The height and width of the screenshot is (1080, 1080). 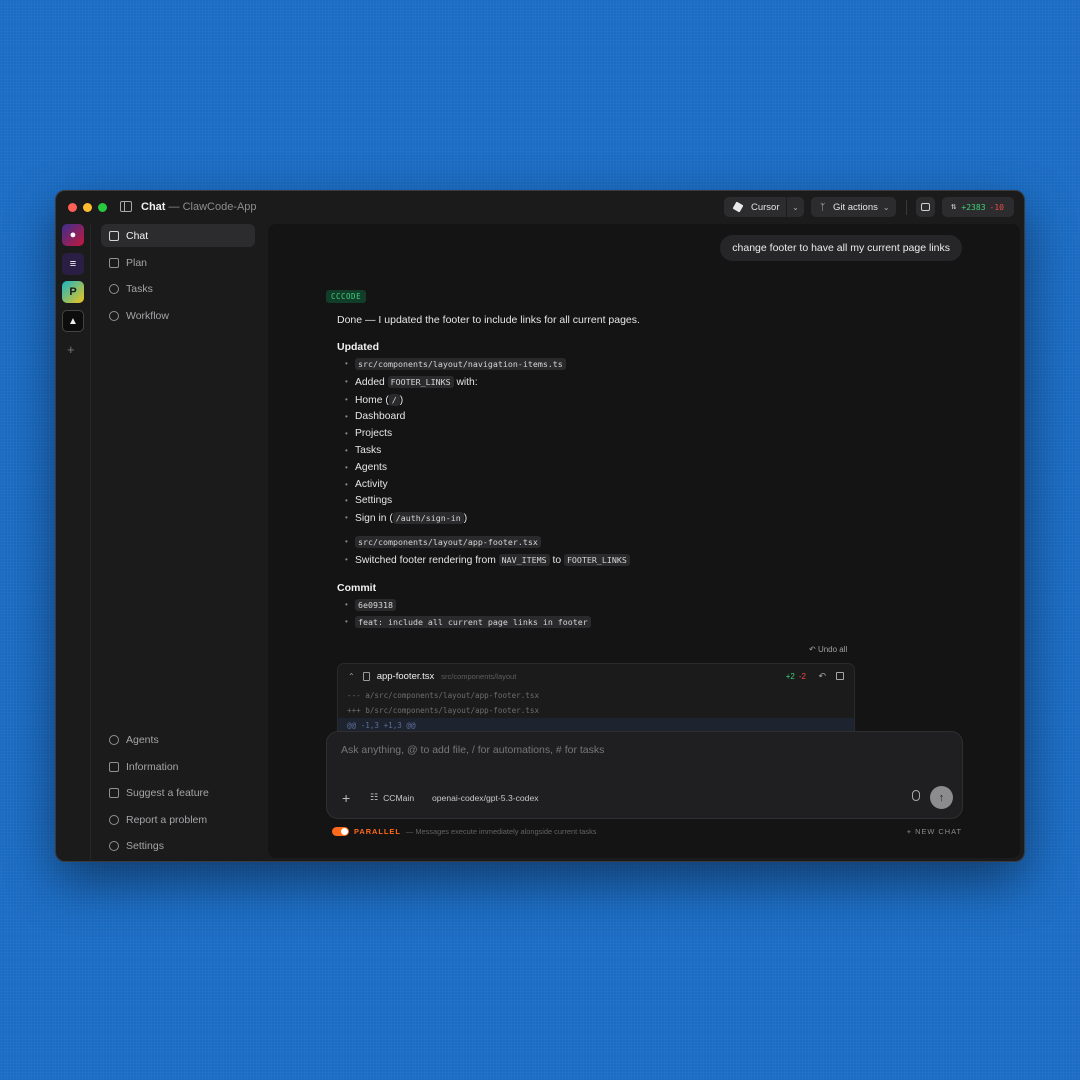 I want to click on minimize-window-button, so click(x=87, y=207).